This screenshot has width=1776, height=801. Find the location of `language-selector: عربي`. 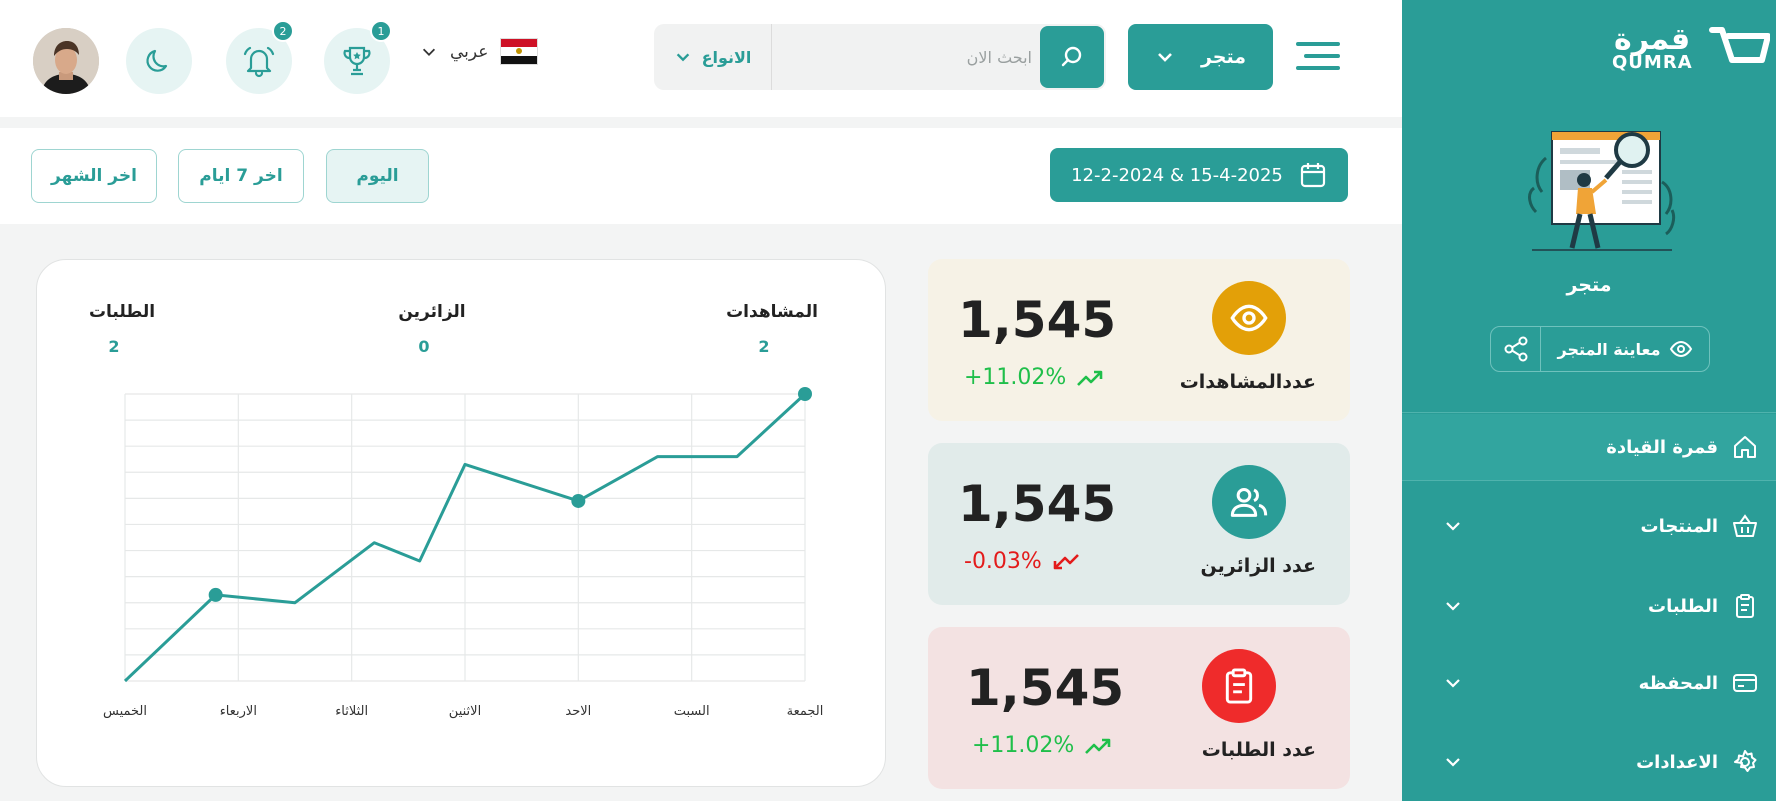

language-selector: عربي is located at coordinates (479, 51).